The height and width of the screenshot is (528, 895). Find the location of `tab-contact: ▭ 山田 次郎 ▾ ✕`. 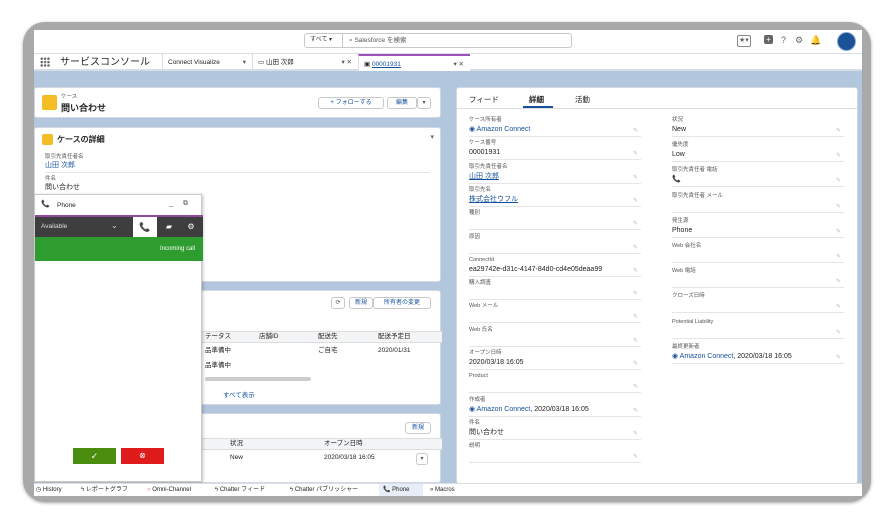

tab-contact: ▭ 山田 次郎 ▾ ✕ is located at coordinates (305, 62).